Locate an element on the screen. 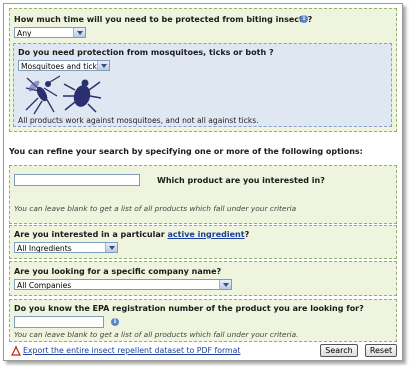 The image size is (409, 366). product-input is located at coordinates (77, 180).